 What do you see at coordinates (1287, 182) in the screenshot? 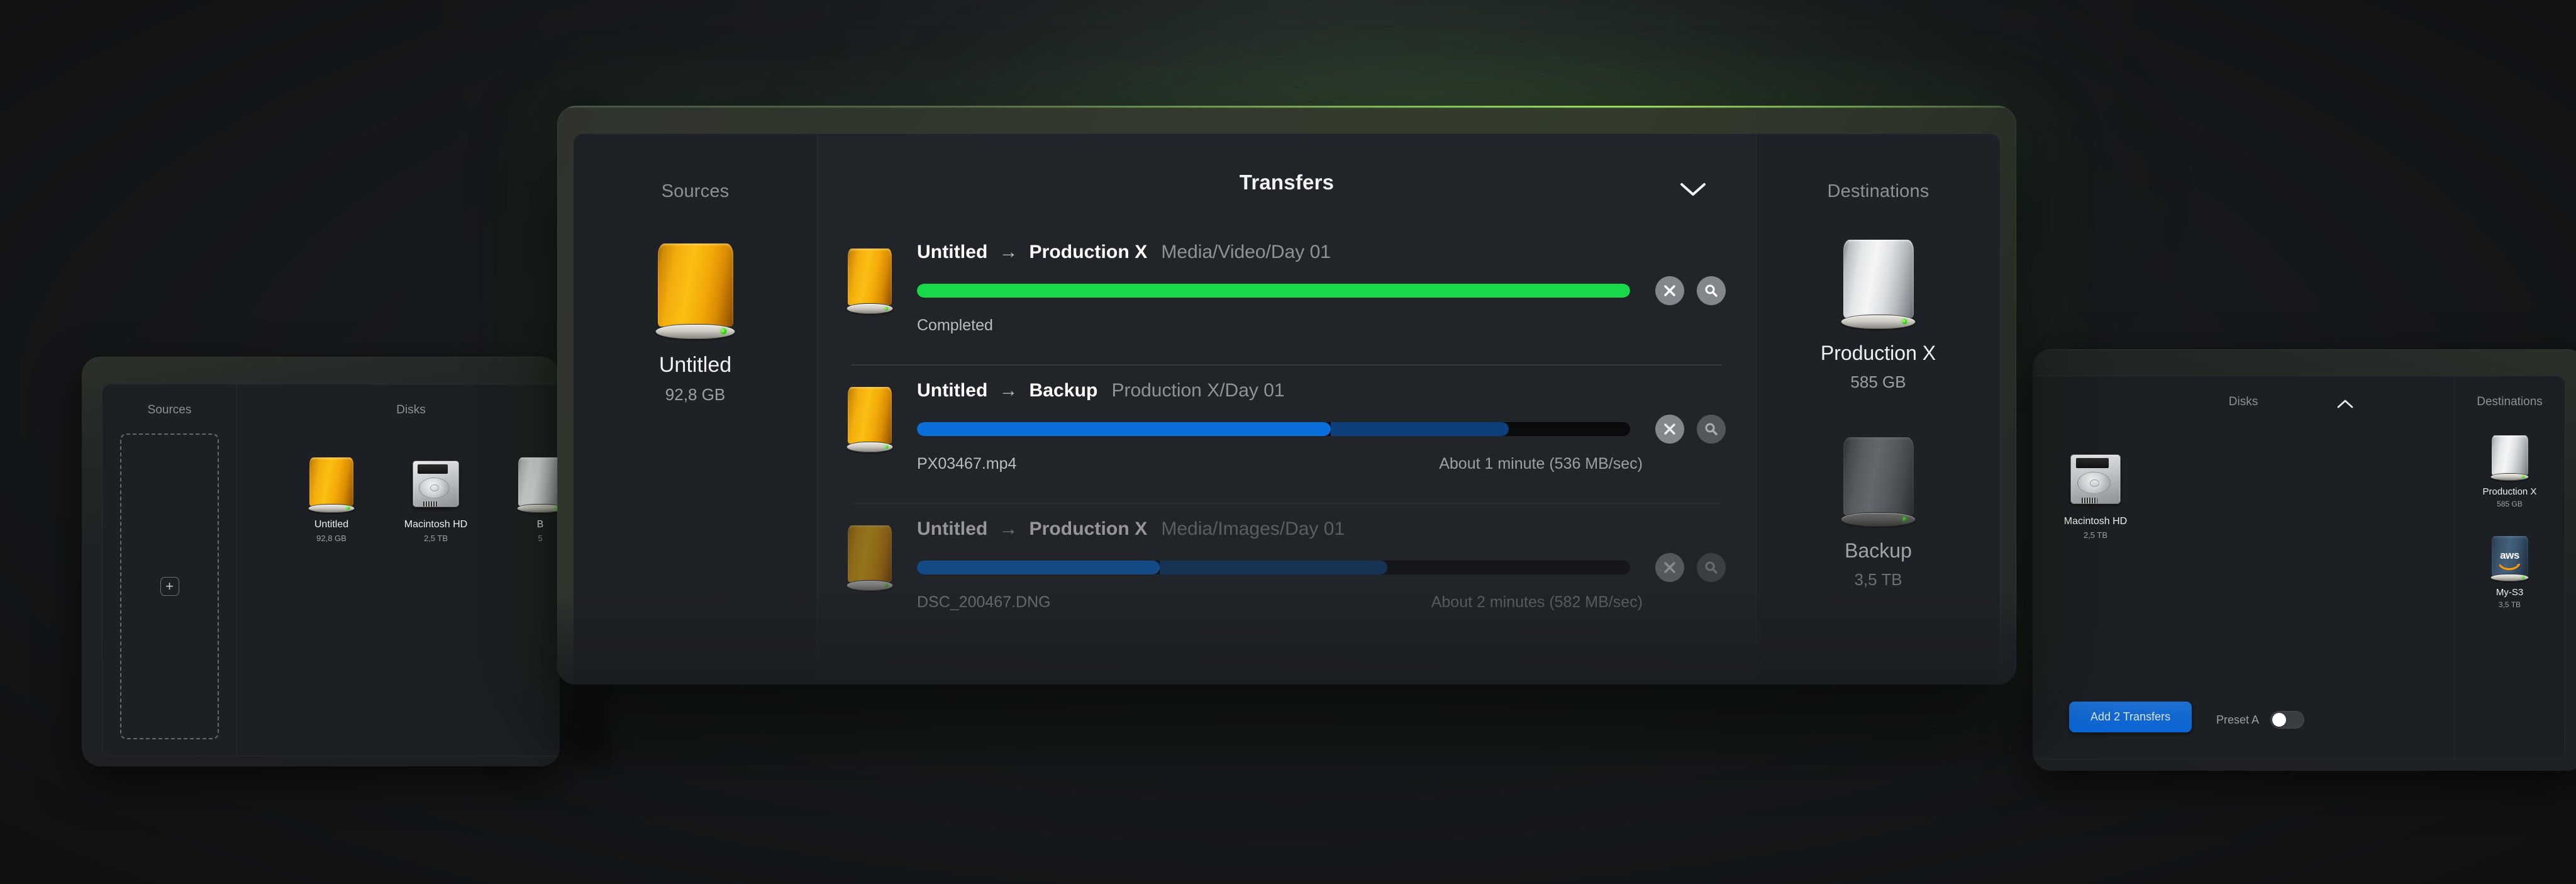
I see `page-title: Transfers` at bounding box center [1287, 182].